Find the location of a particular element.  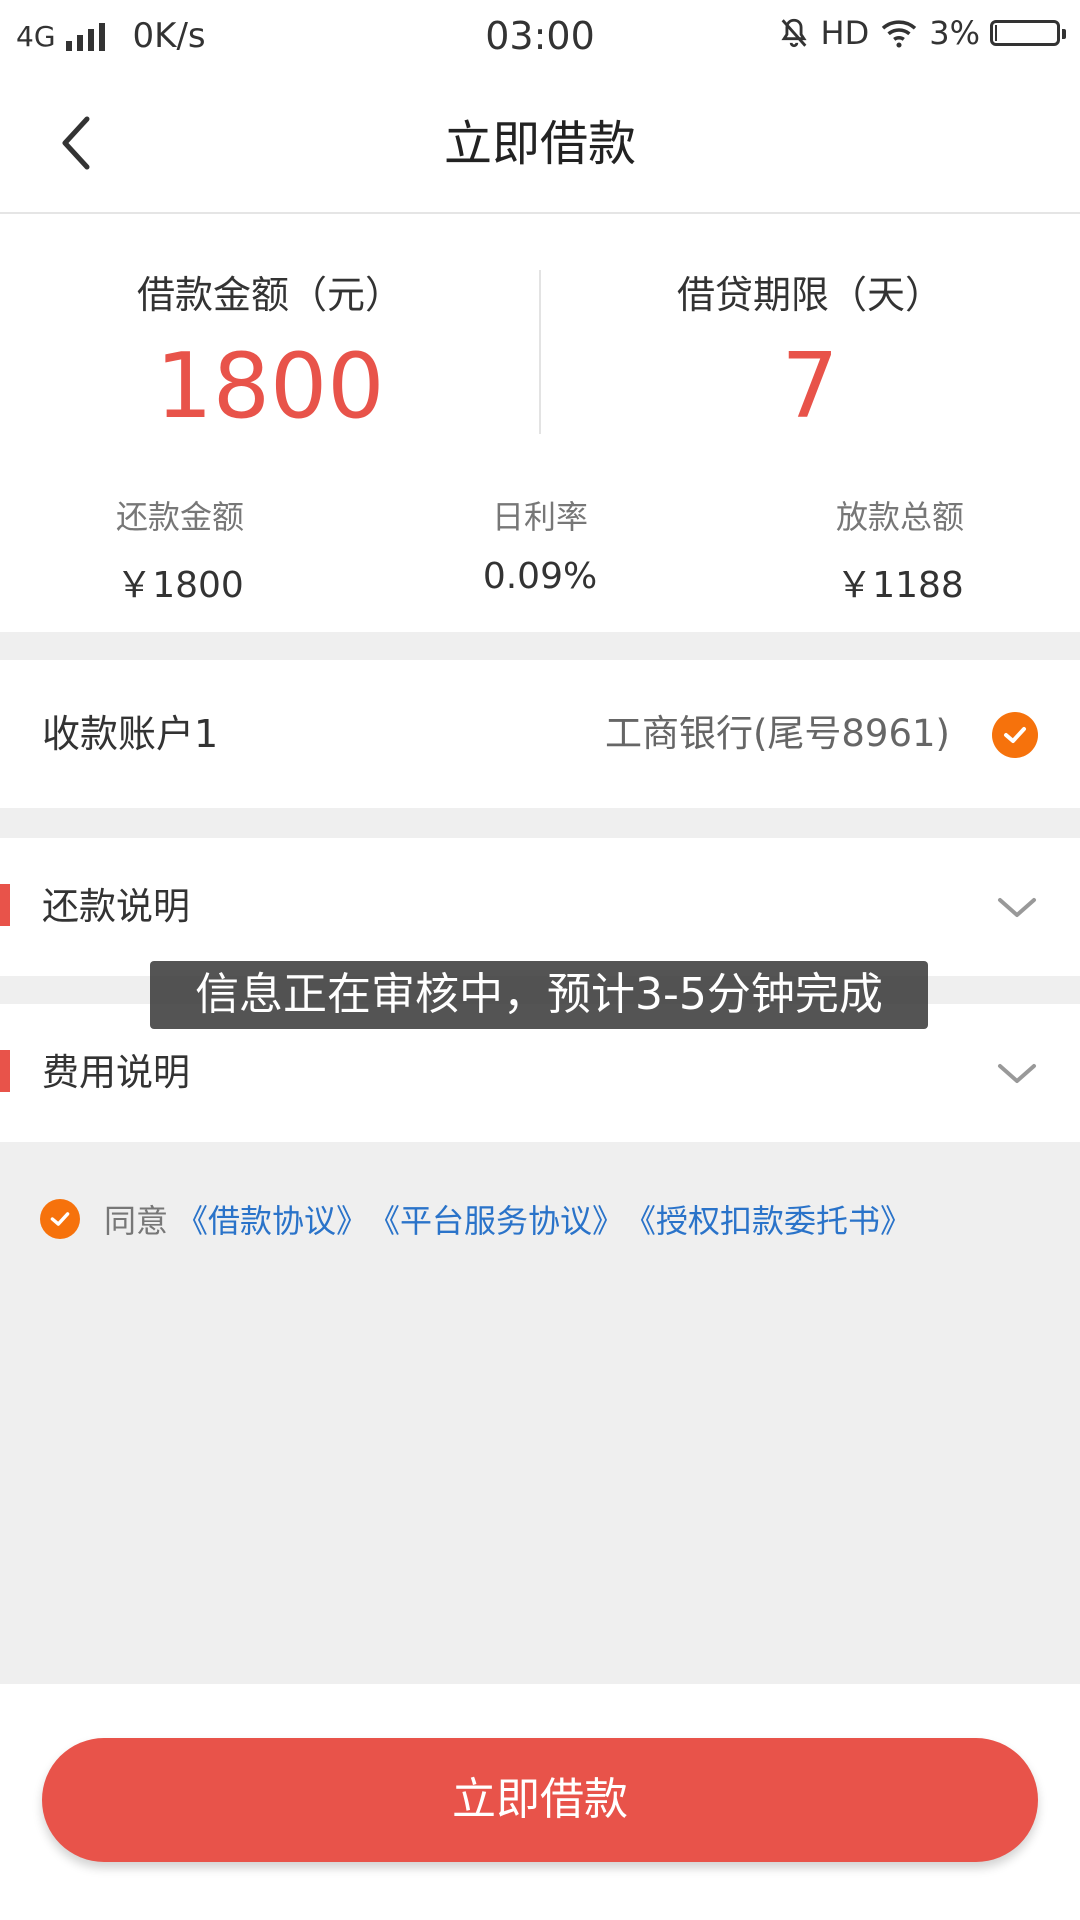

battery-level is located at coordinates (996, 33).